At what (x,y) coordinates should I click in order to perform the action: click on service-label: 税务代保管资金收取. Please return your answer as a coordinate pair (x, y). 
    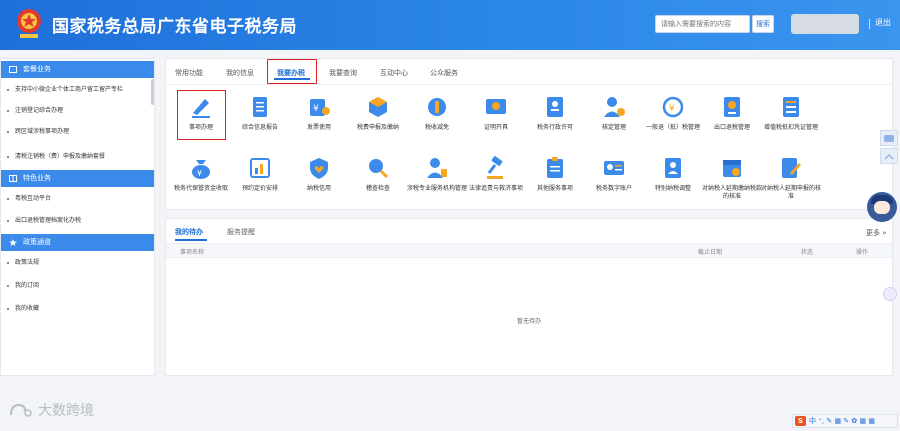
    Looking at the image, I should click on (200, 188).